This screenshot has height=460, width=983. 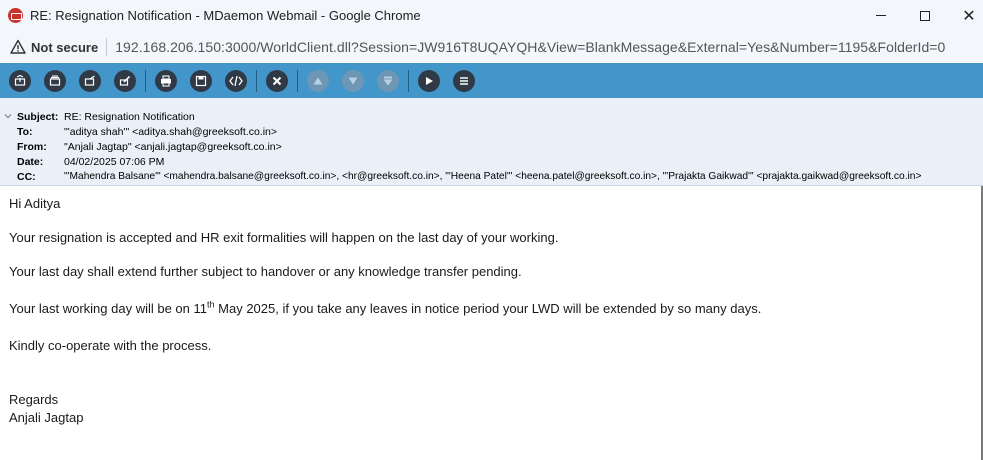 I want to click on move-message-button, so click(x=388, y=80).